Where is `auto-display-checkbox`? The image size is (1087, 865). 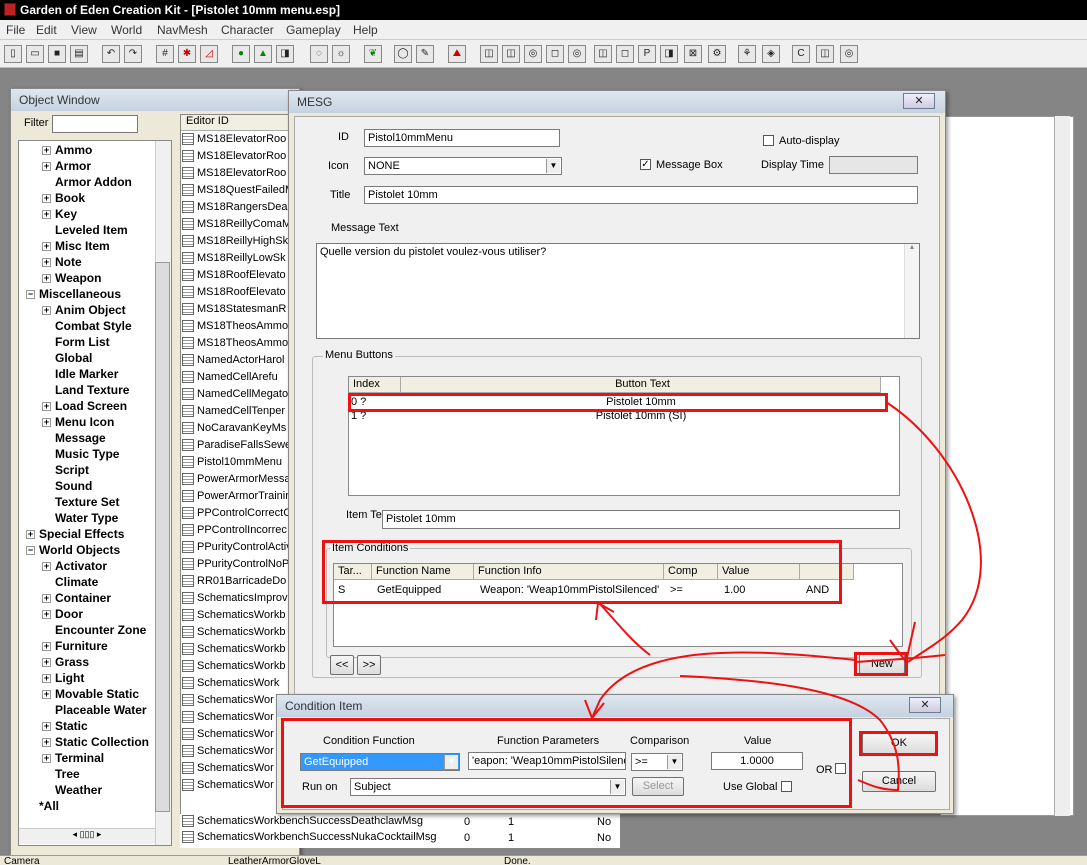 auto-display-checkbox is located at coordinates (768, 140).